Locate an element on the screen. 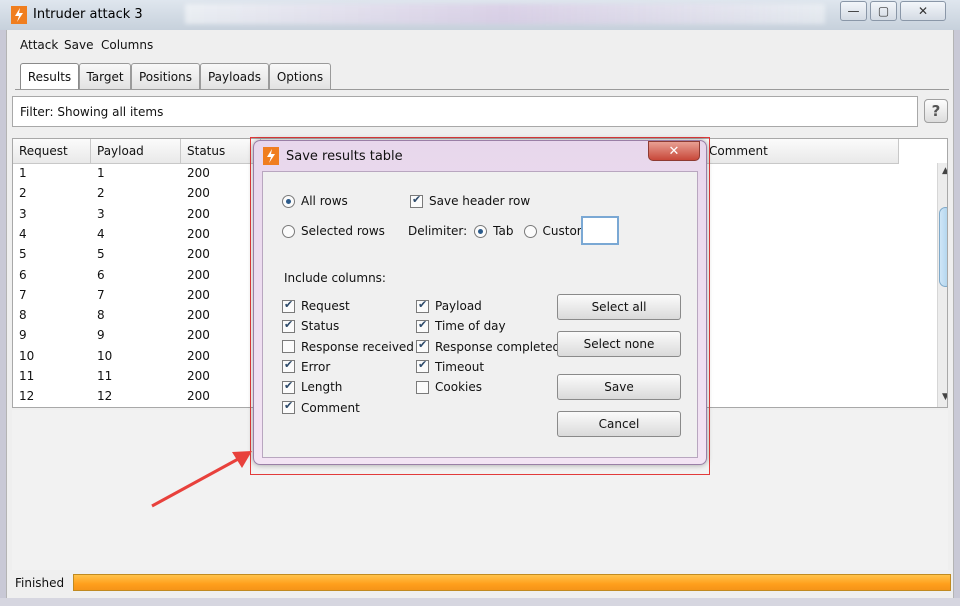 Image resolution: width=960 pixels, height=606 pixels. column-checkbox-response-received: Response received is located at coordinates (348, 347).